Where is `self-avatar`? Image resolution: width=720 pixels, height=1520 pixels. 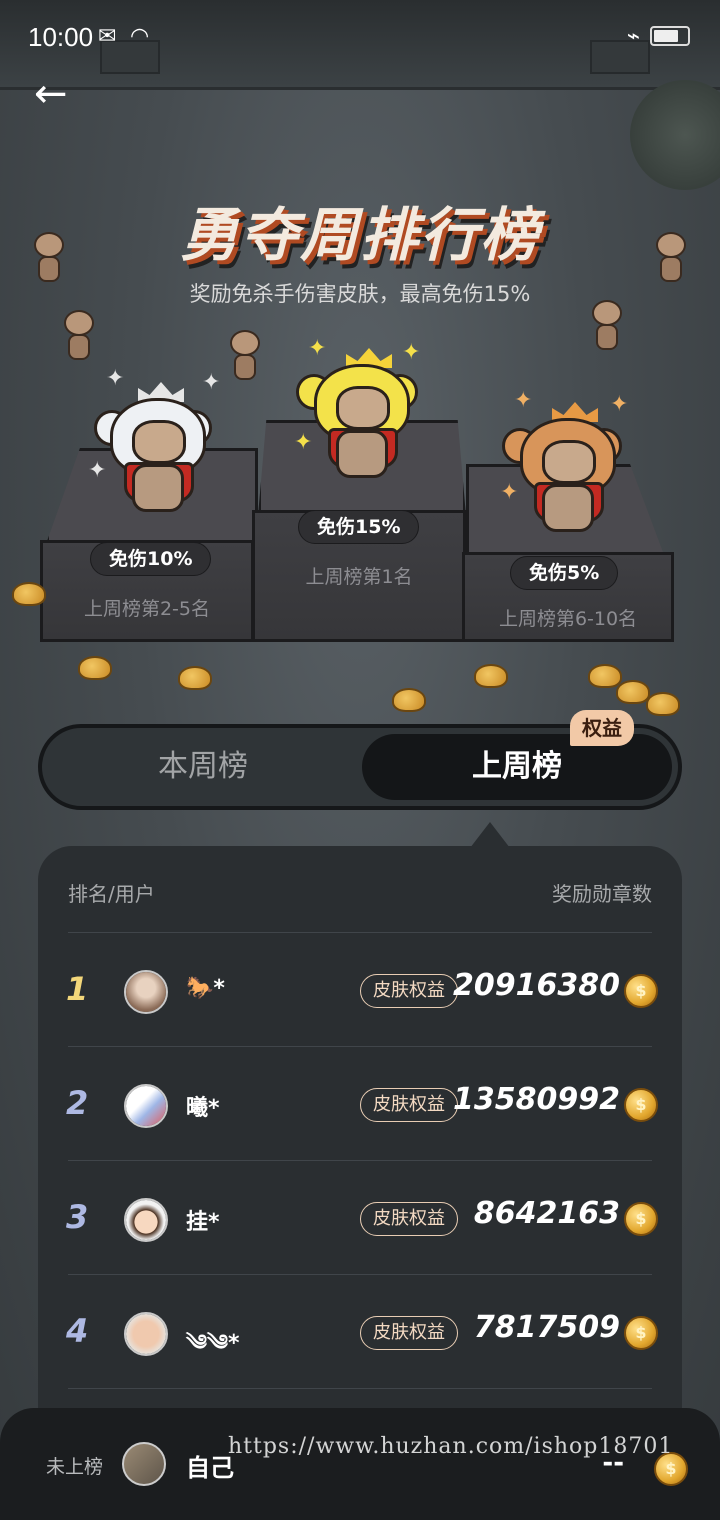 self-avatar is located at coordinates (144, 1464).